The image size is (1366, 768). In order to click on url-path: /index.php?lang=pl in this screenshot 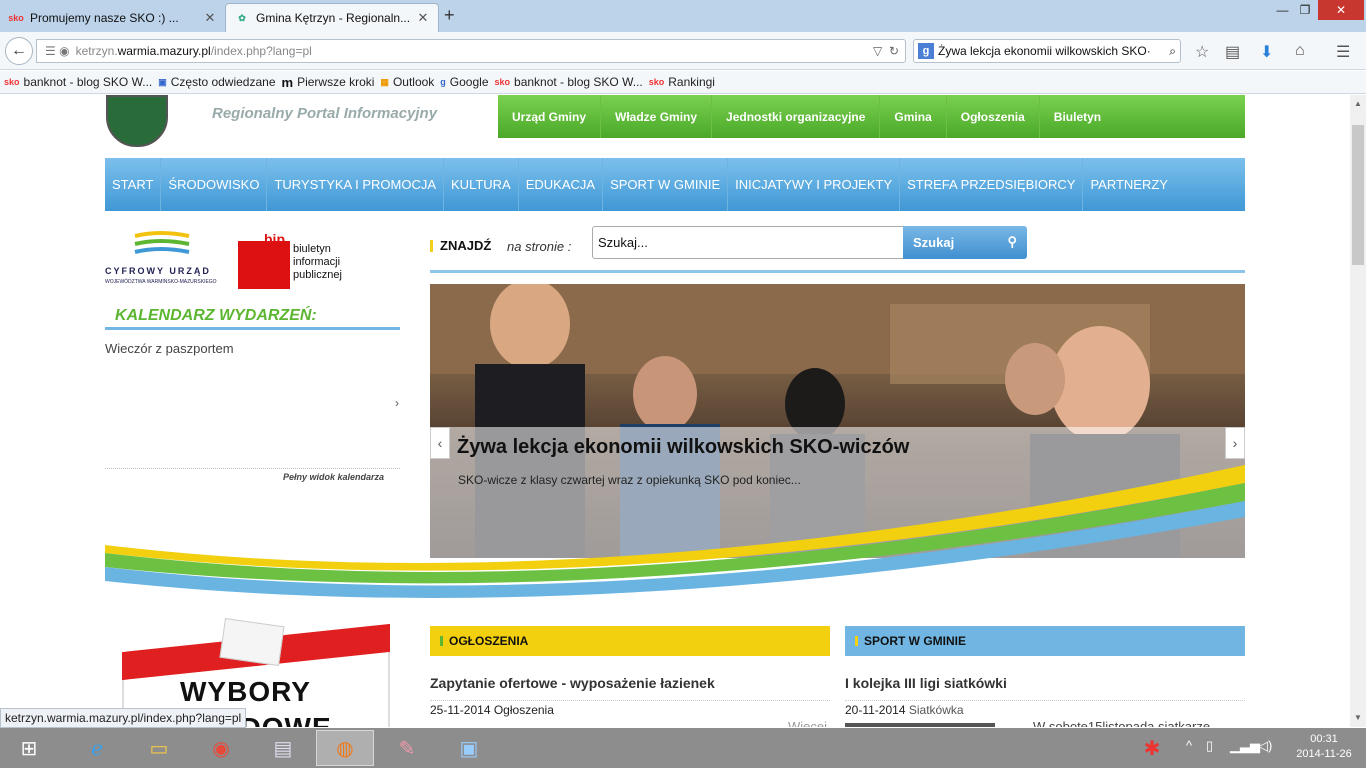, I will do `click(261, 51)`.